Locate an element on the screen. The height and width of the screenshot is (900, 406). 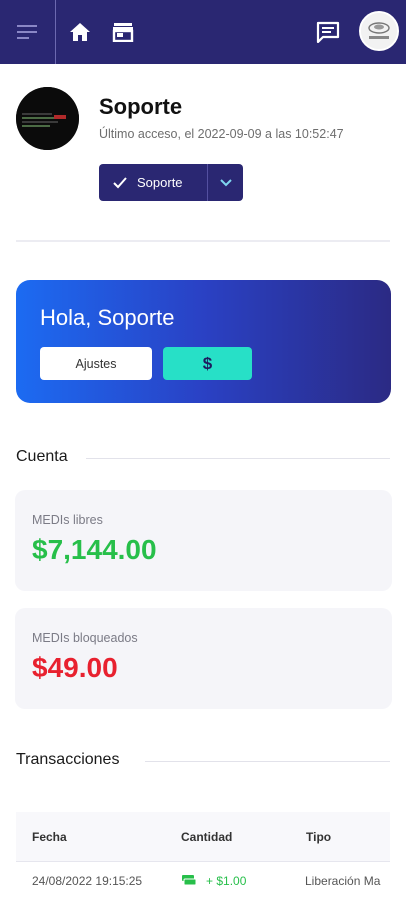
profile-avatar is located at coordinates (47, 118).